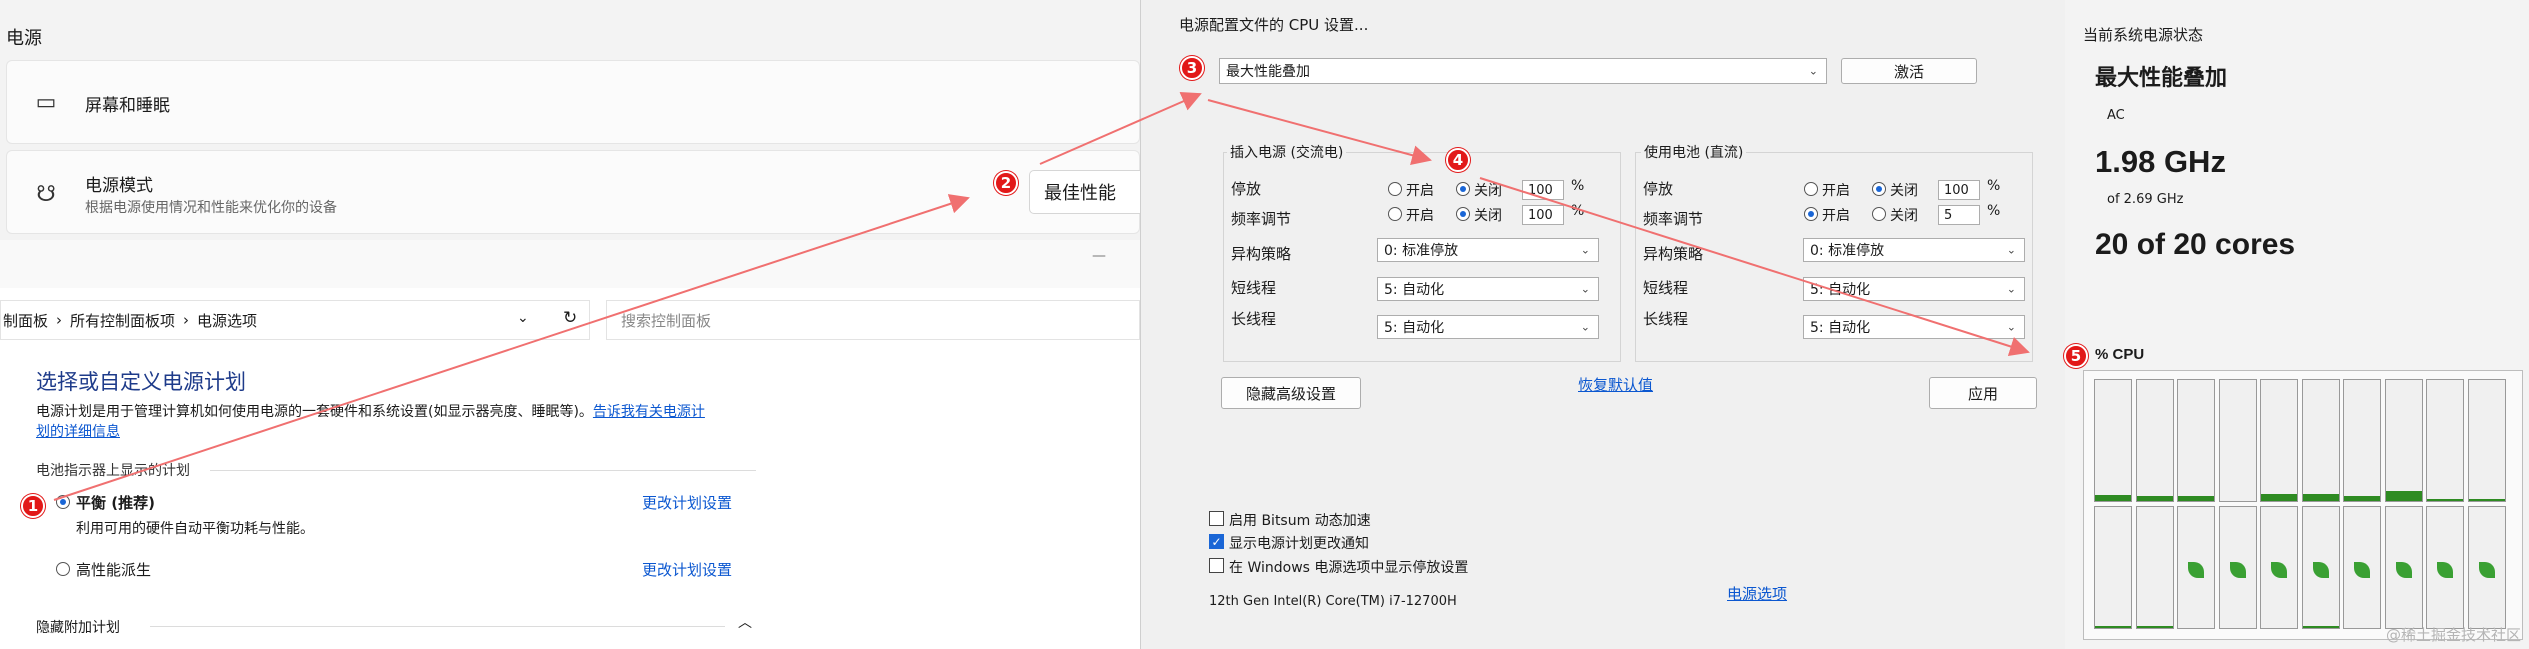 The image size is (2529, 649). Describe the element at coordinates (1811, 214) in the screenshot. I see `dc-freq-on-radio` at that location.